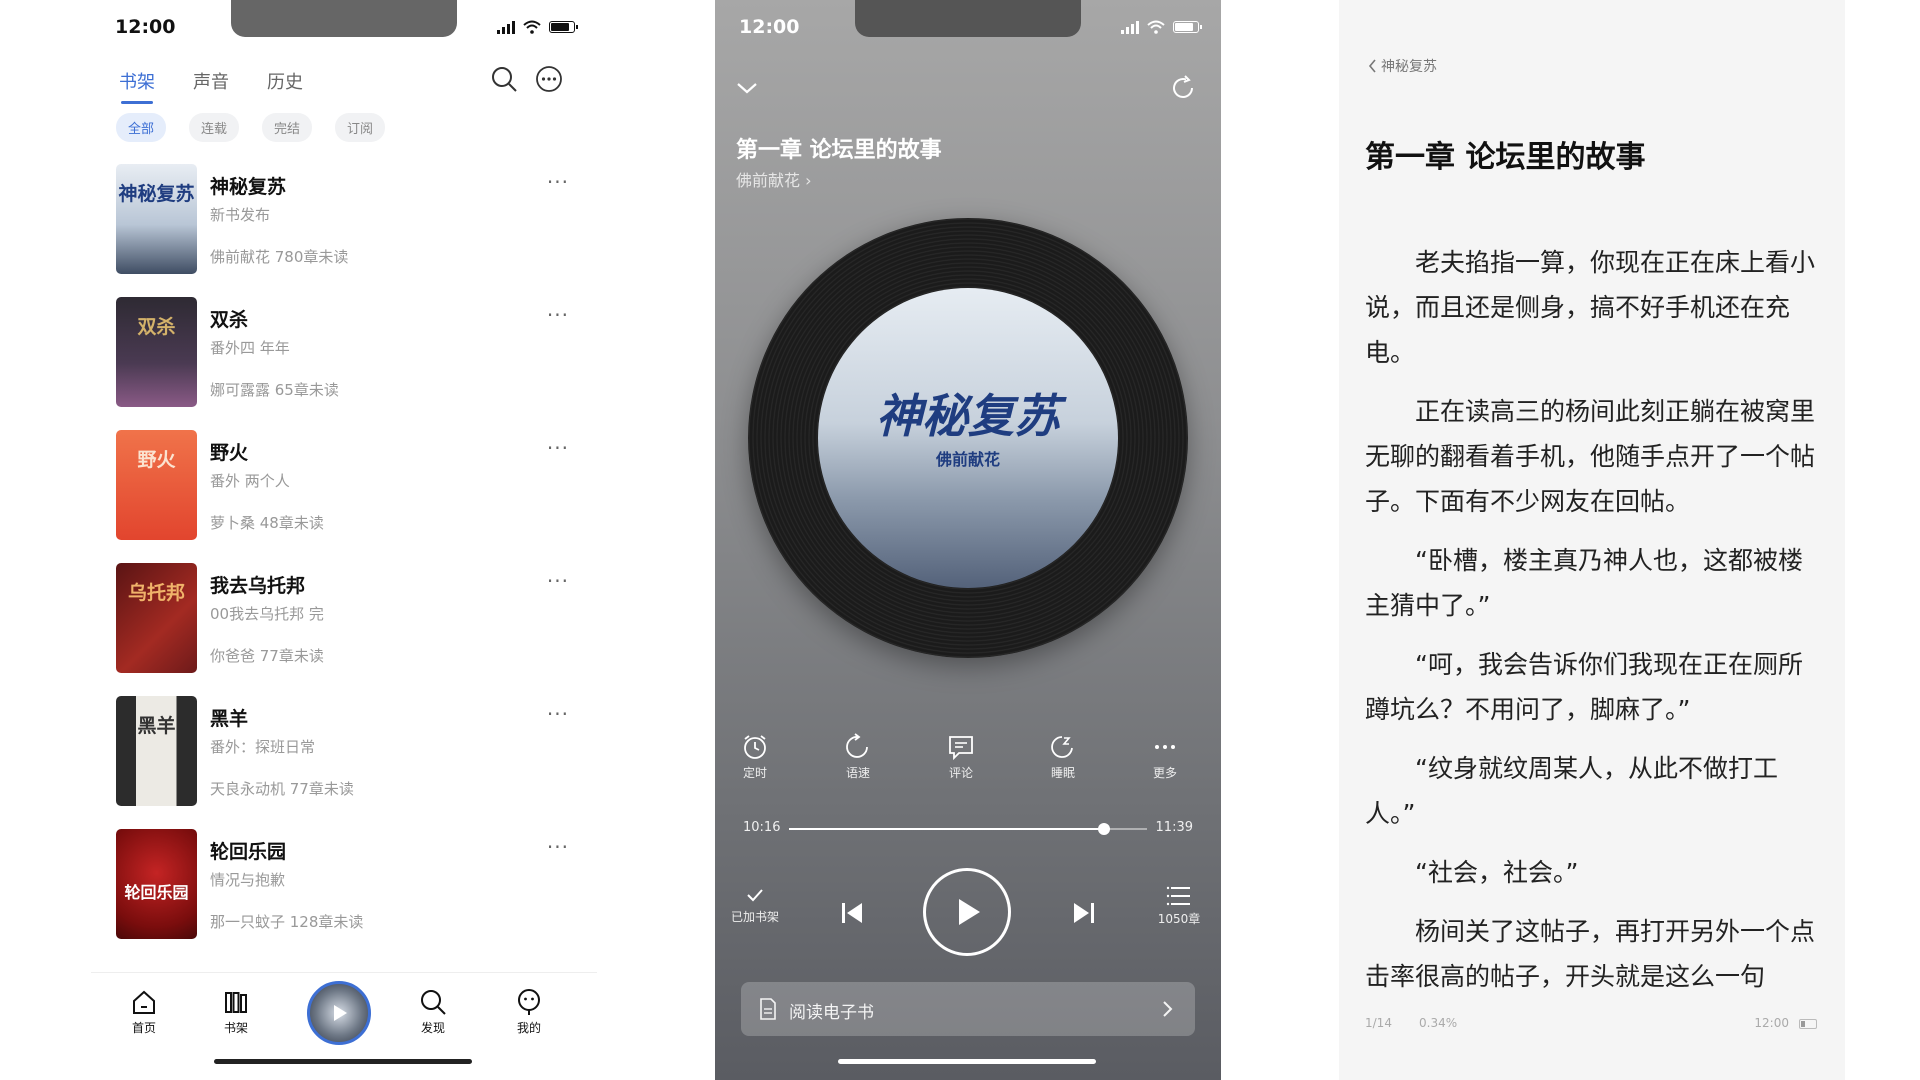 The height and width of the screenshot is (1080, 1920). I want to click on discover-search-icon, so click(433, 1002).